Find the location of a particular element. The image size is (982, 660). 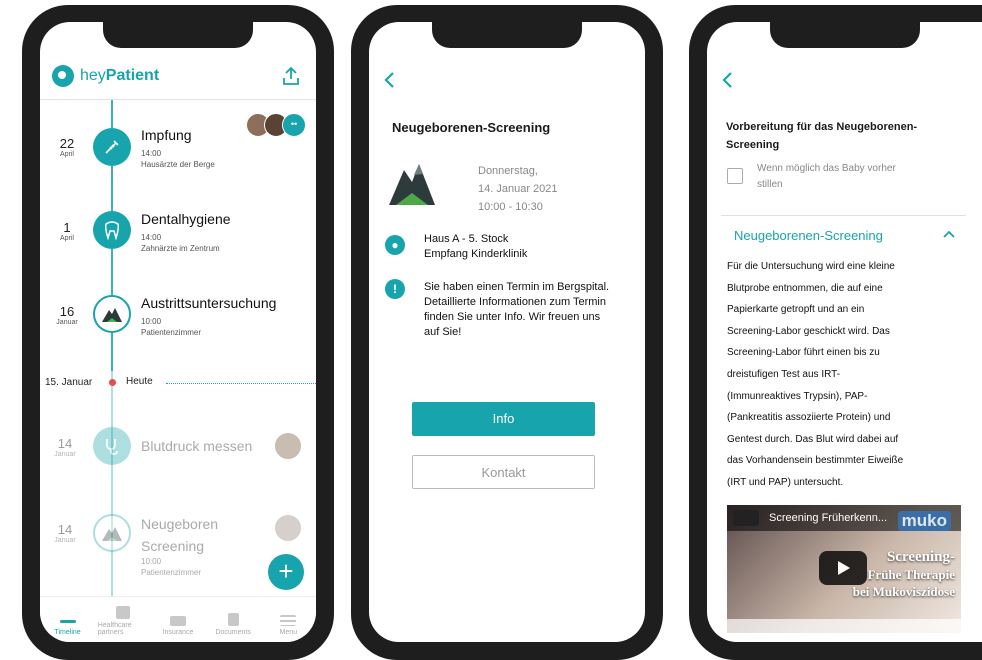

today-dot is located at coordinates (112, 382).